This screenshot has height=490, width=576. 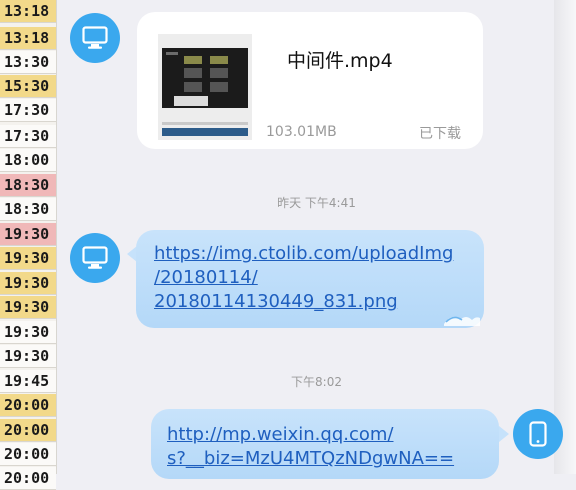 What do you see at coordinates (319, 302) in the screenshot?
I see `message-link: 20180114130449_831.png` at bounding box center [319, 302].